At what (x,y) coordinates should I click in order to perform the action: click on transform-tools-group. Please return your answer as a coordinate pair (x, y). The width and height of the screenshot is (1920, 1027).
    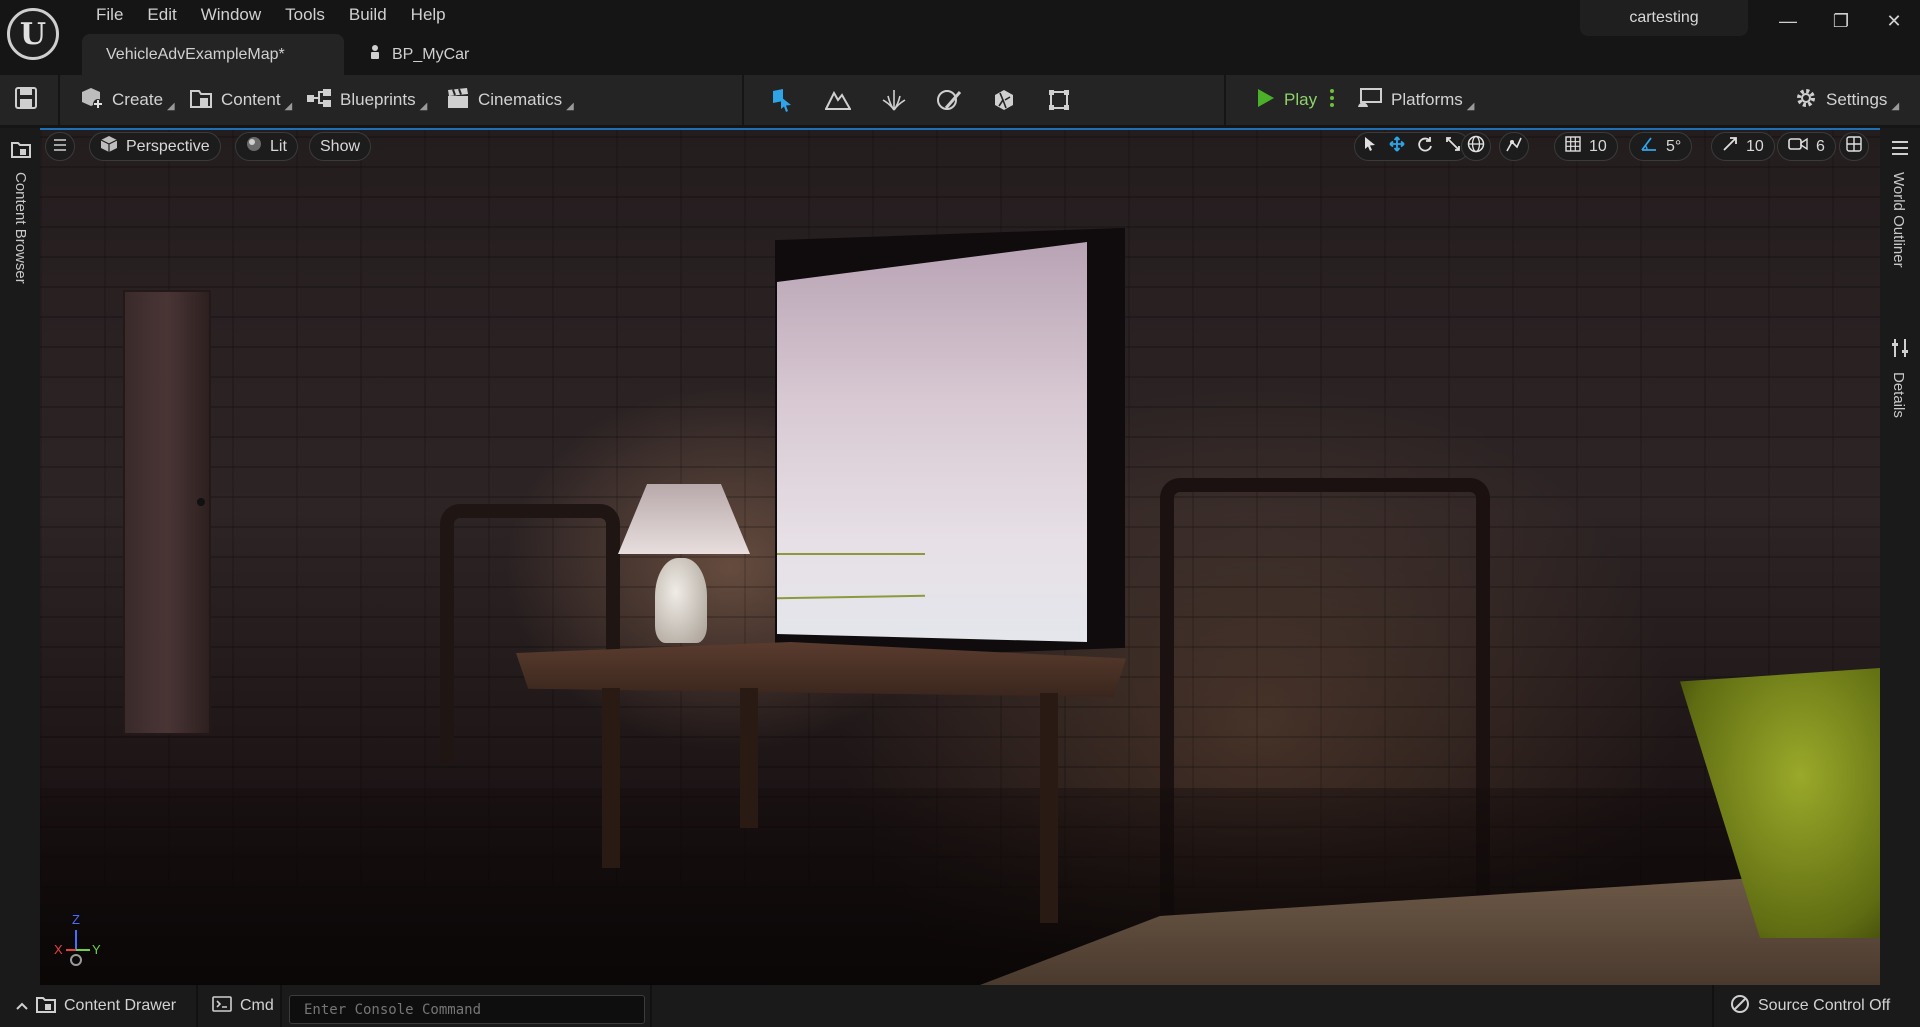
    Looking at the image, I should click on (1412, 146).